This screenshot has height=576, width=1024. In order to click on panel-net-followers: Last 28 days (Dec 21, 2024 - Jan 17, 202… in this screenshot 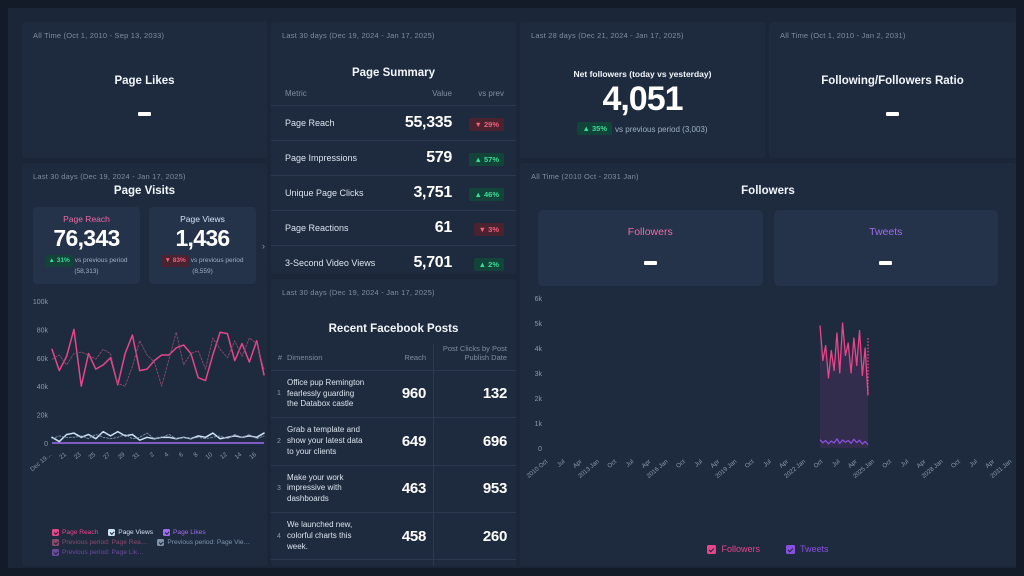, I will do `click(642, 90)`.